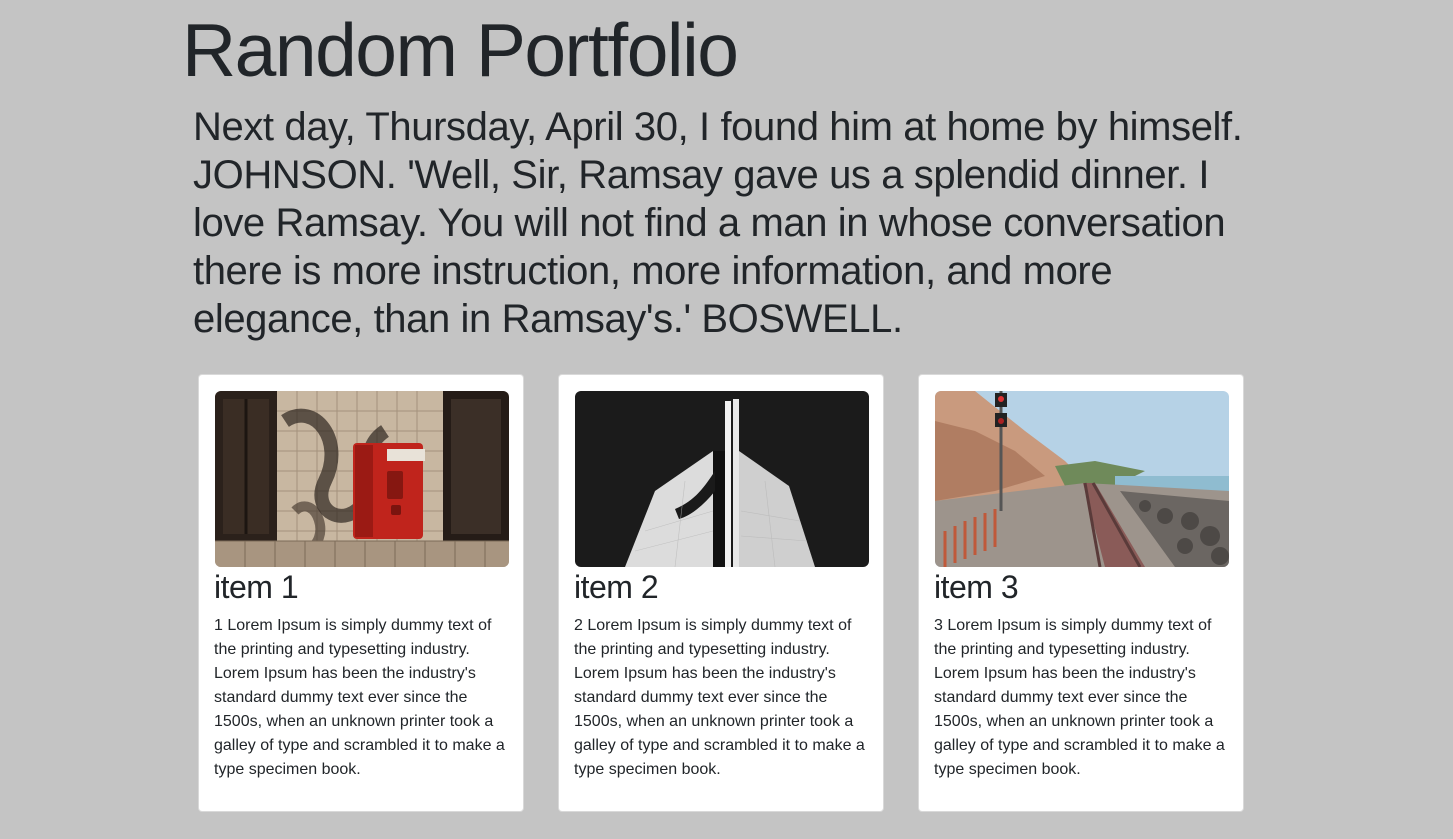 The width and height of the screenshot is (1453, 839). I want to click on card-title: item 2, so click(616, 587).